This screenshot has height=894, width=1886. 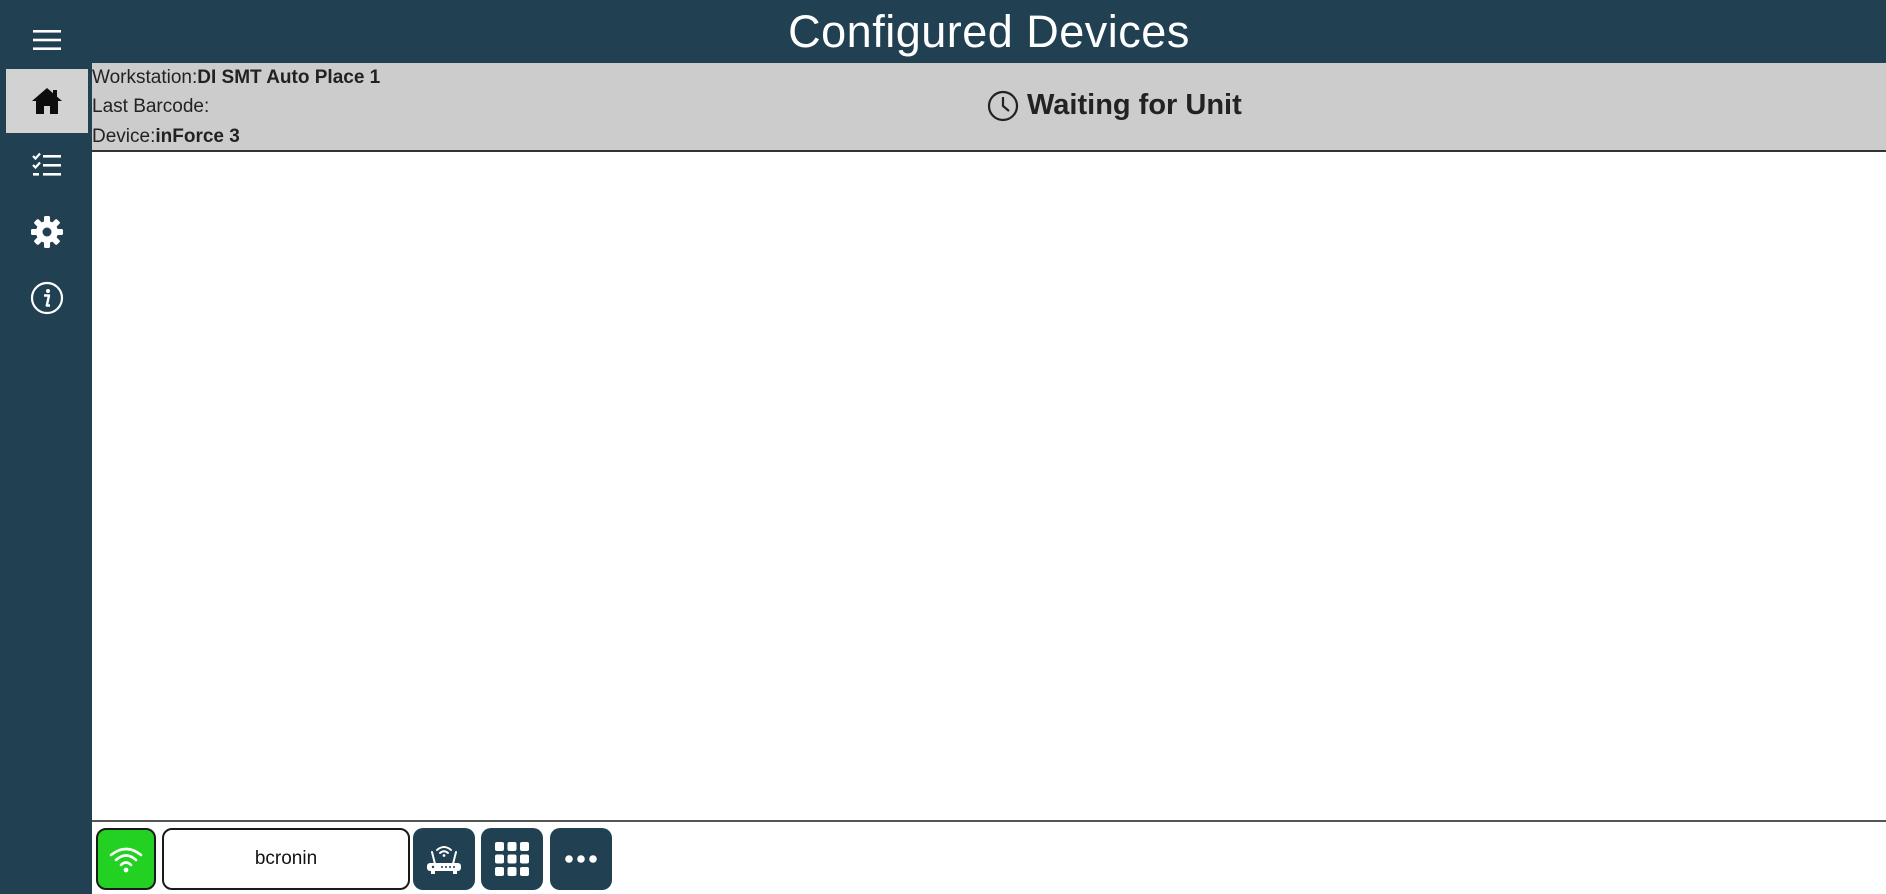 I want to click on device-value: inForce 3, so click(x=197, y=136).